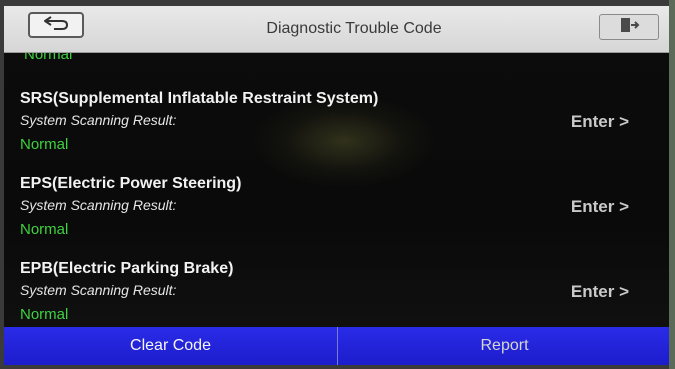  I want to click on enter-button-eps: Enter >, so click(600, 207).